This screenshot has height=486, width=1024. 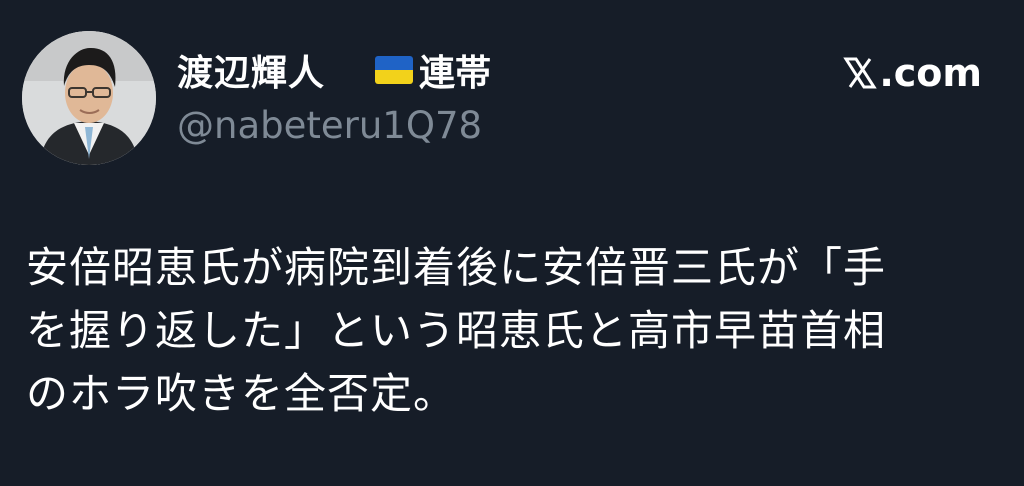 I want to click on x-logo-icon, so click(x=860, y=73).